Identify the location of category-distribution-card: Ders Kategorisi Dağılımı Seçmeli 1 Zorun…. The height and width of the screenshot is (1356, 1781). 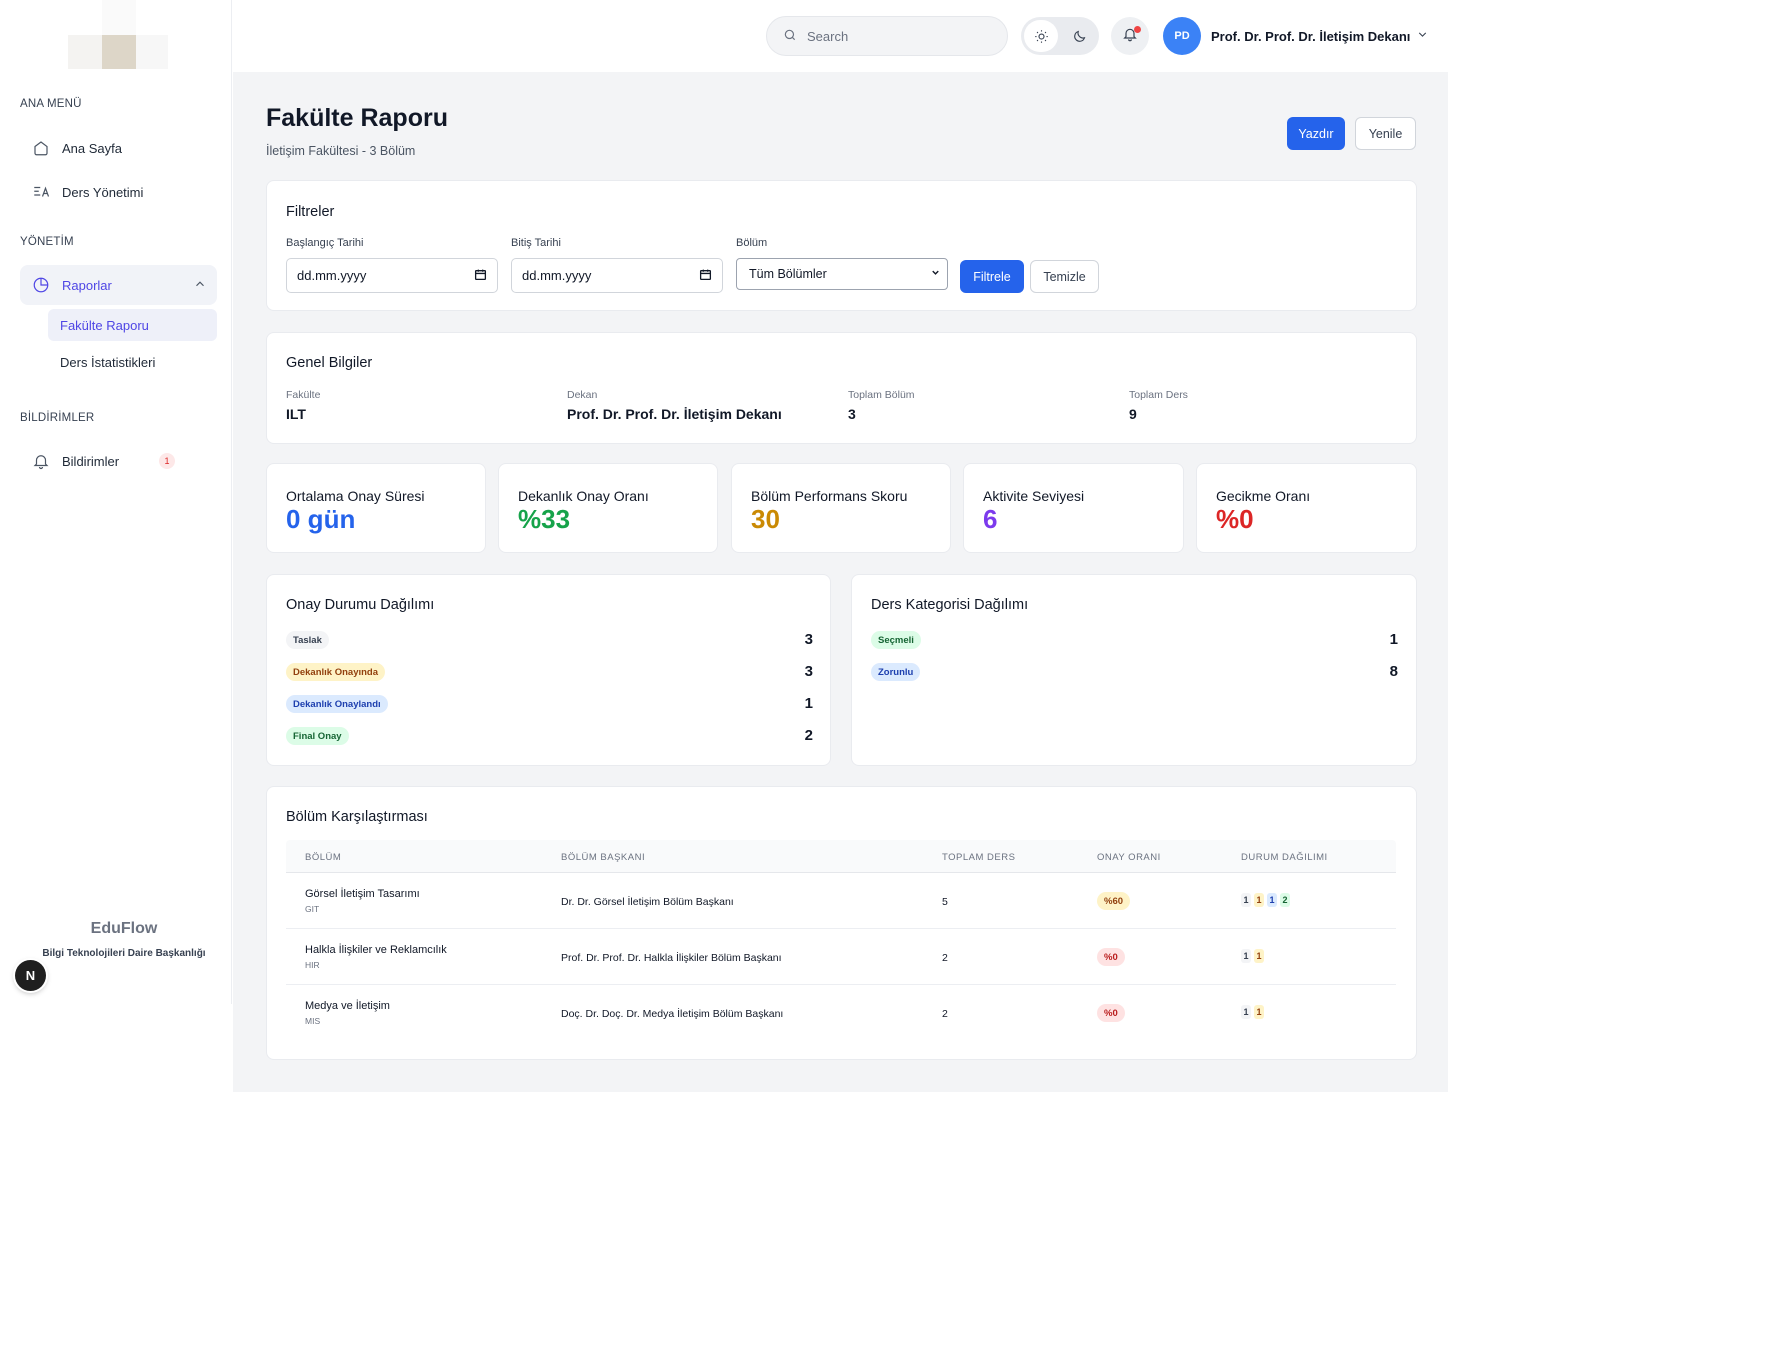
(1134, 670).